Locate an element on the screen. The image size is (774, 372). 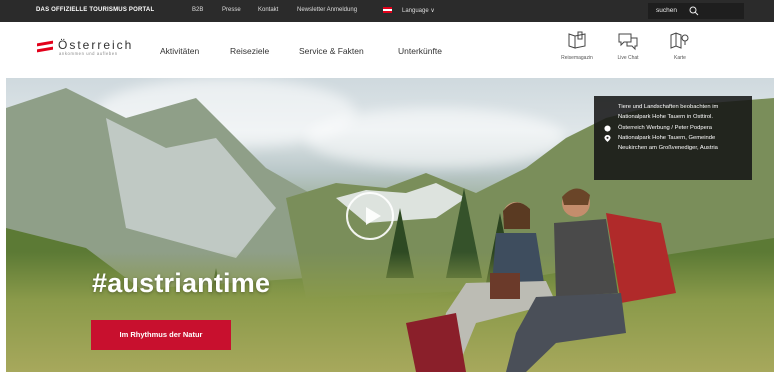
cta-button: Im Rhythmus der Natur is located at coordinates (161, 335).